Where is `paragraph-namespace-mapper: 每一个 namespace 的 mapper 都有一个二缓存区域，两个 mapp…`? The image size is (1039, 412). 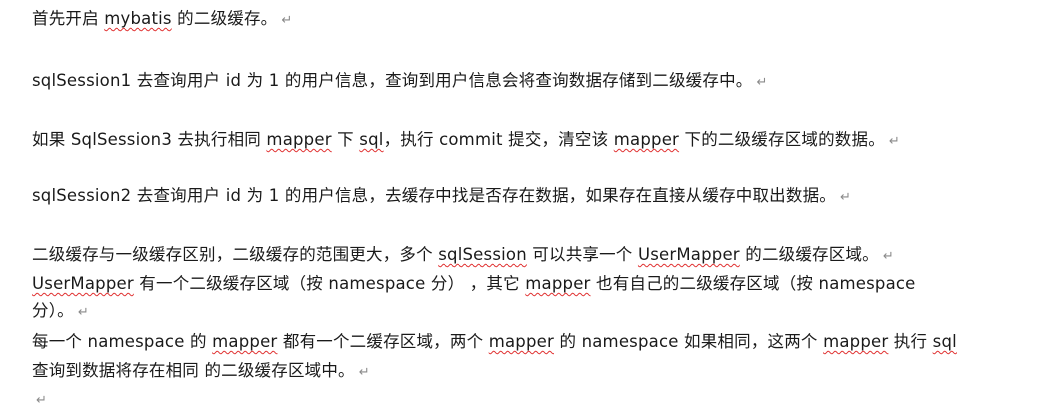
paragraph-namespace-mapper: 每一个 namespace 的 mapper 都有一个二缓存区域，两个 mapp… is located at coordinates (494, 342).